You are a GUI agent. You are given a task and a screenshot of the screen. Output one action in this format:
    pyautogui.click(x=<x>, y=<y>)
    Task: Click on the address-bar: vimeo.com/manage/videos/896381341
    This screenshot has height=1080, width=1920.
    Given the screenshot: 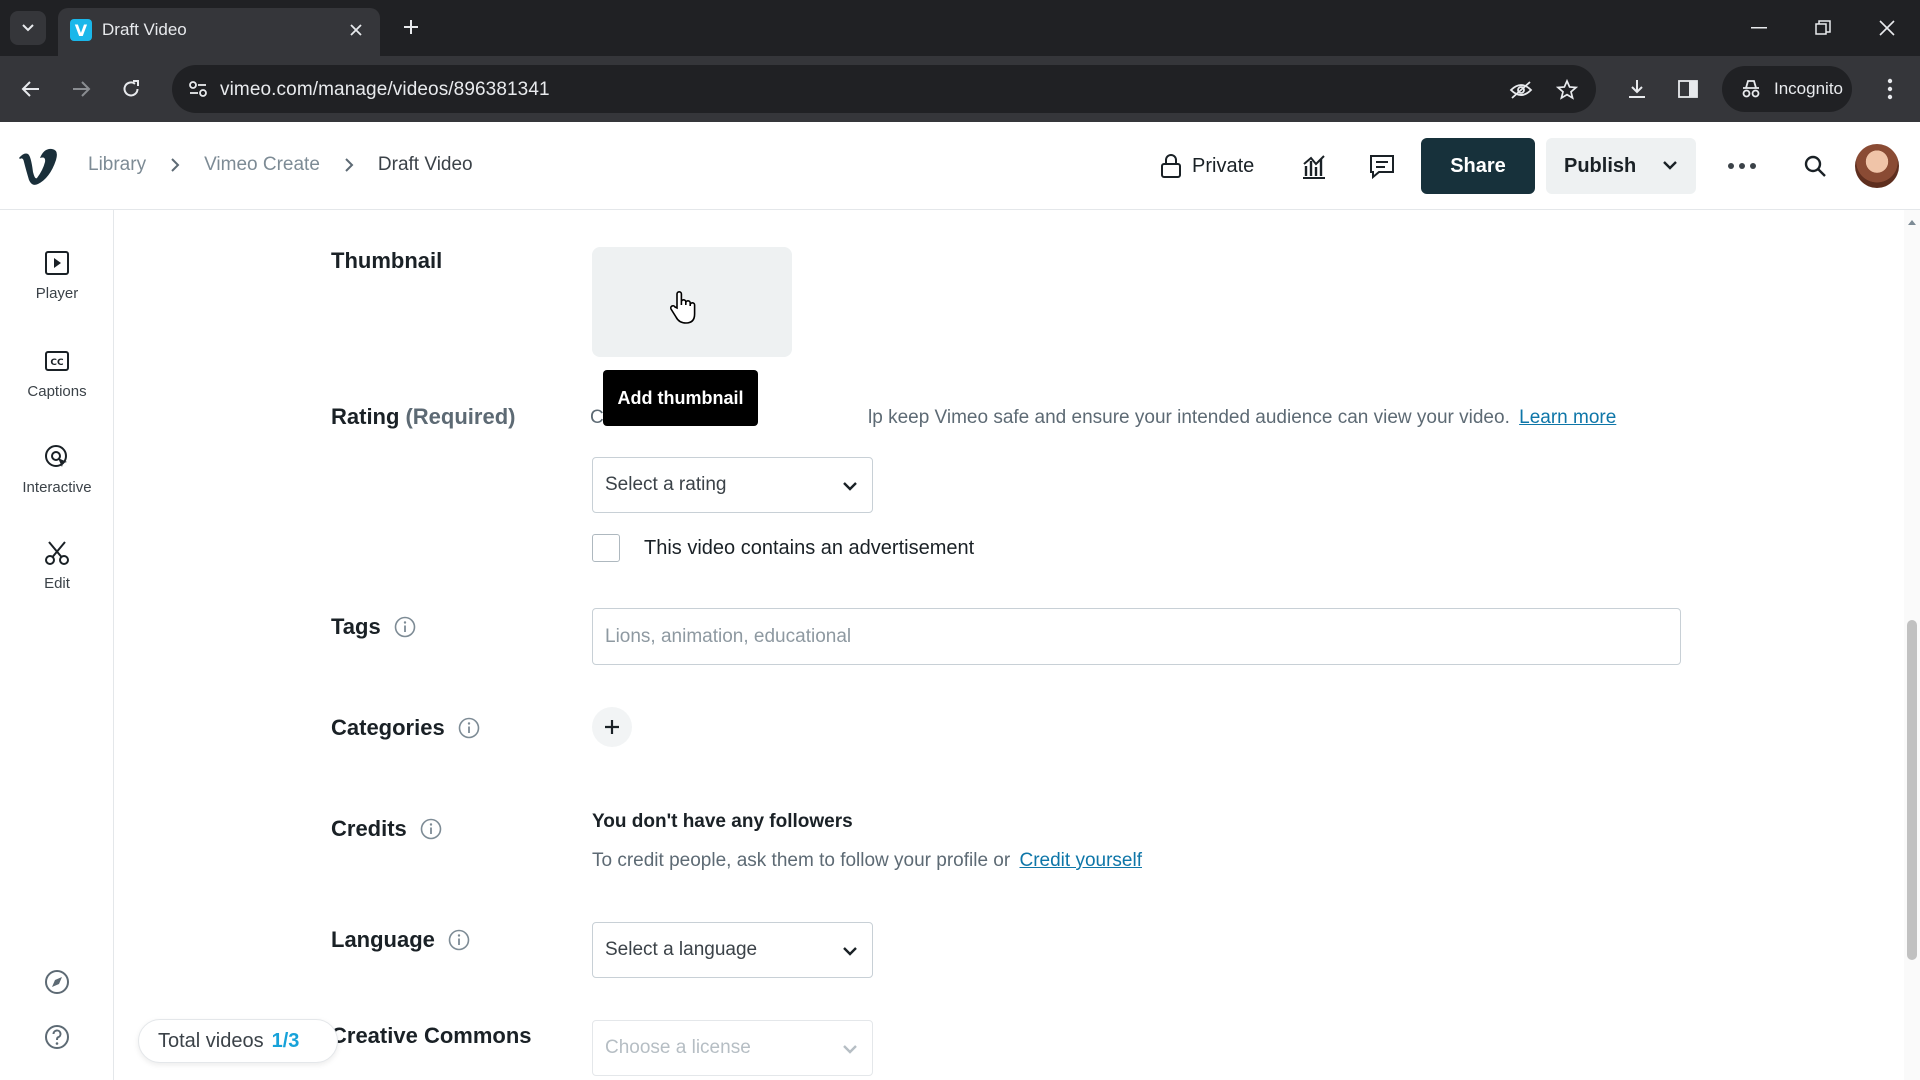 What is the action you would take?
    pyautogui.click(x=884, y=89)
    